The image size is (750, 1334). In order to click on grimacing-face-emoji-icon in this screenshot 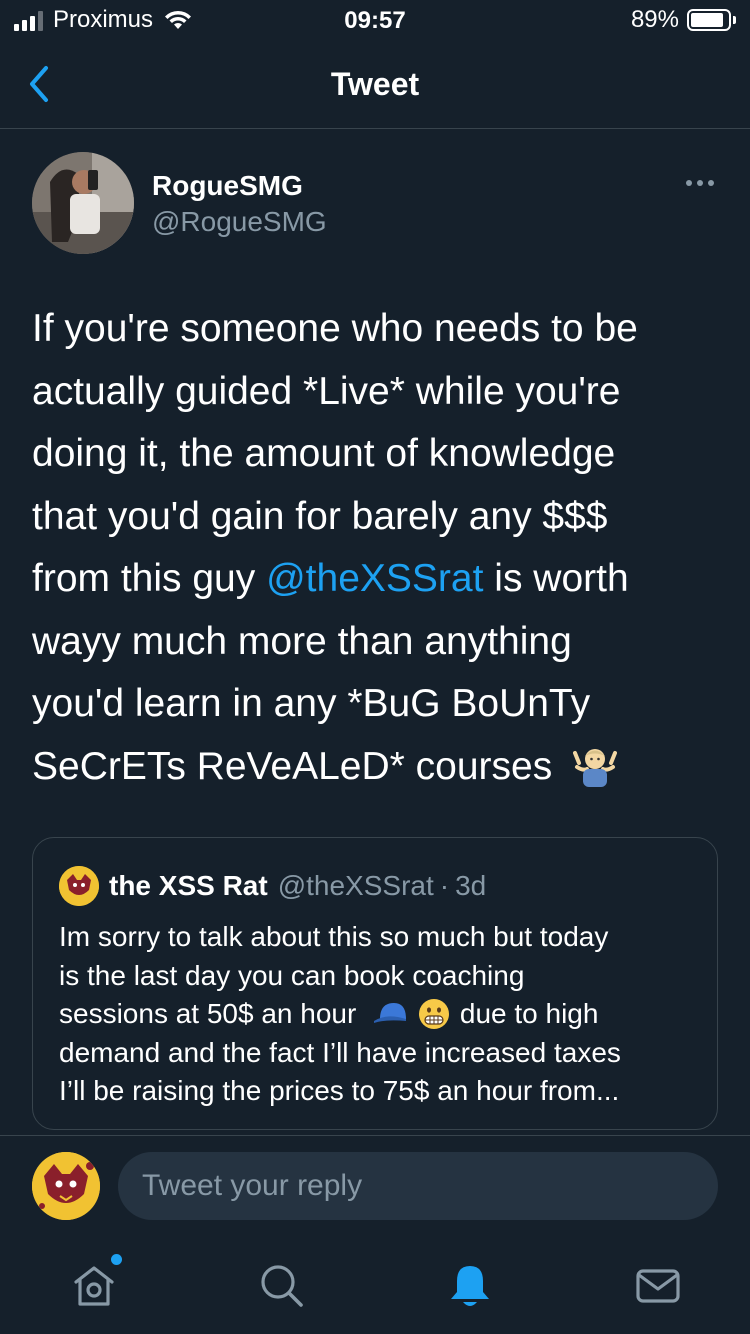, I will do `click(433, 1014)`.